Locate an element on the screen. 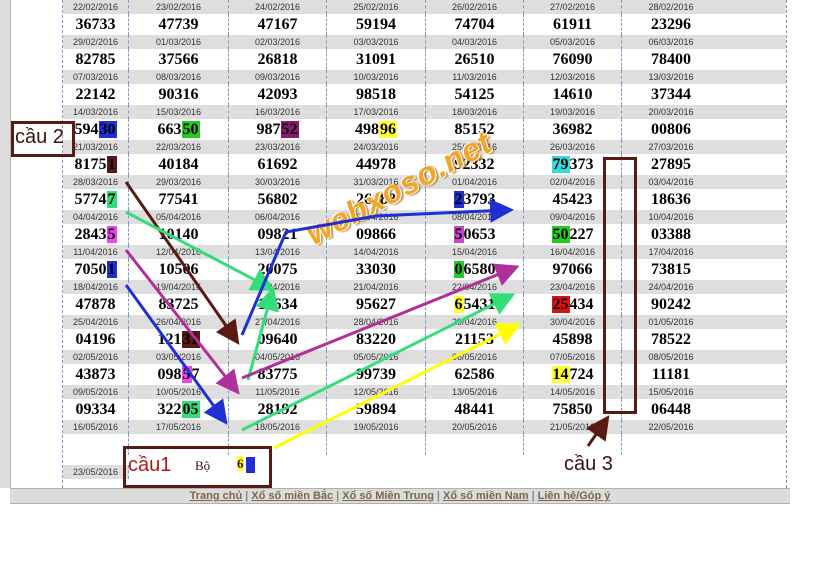 This screenshot has height=569, width=826. cau1-label: cầu1 is located at coordinates (150, 465).